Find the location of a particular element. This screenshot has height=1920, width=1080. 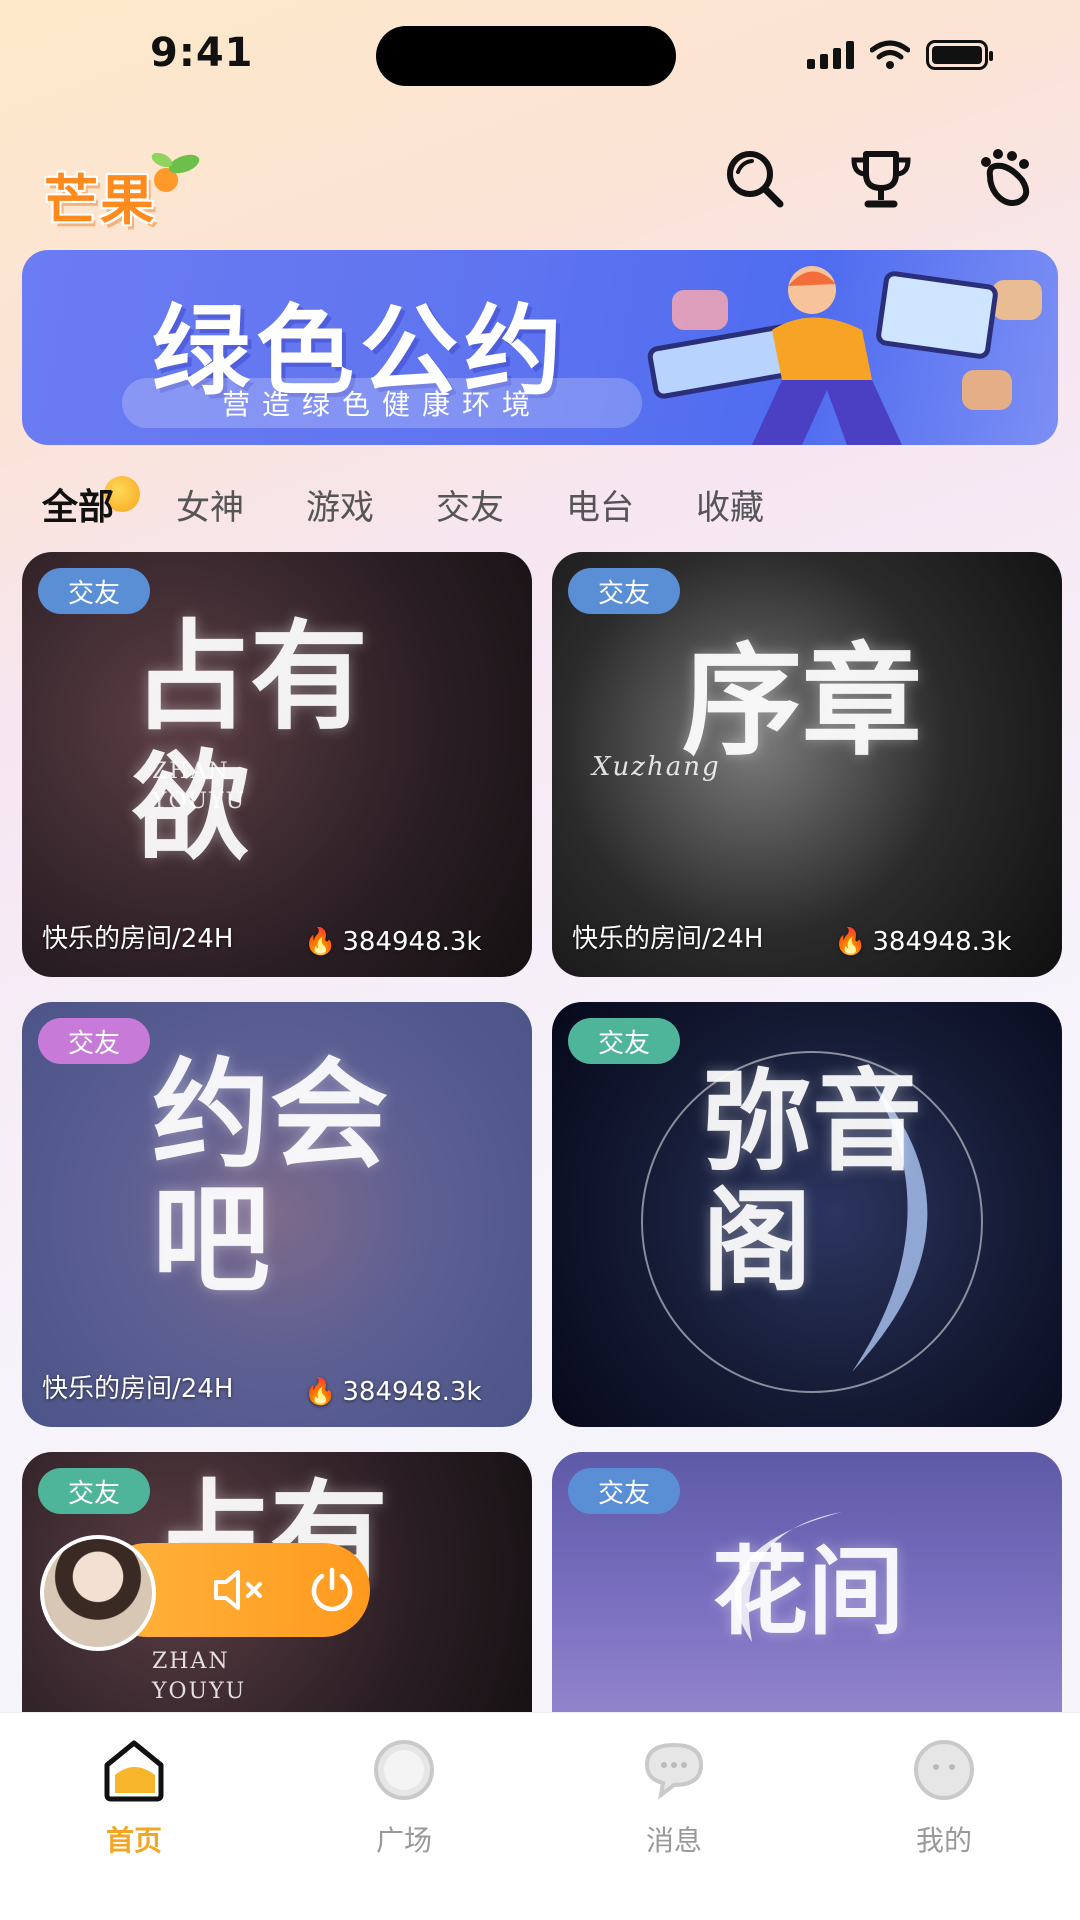

tab-games: 游戏 is located at coordinates (340, 504).